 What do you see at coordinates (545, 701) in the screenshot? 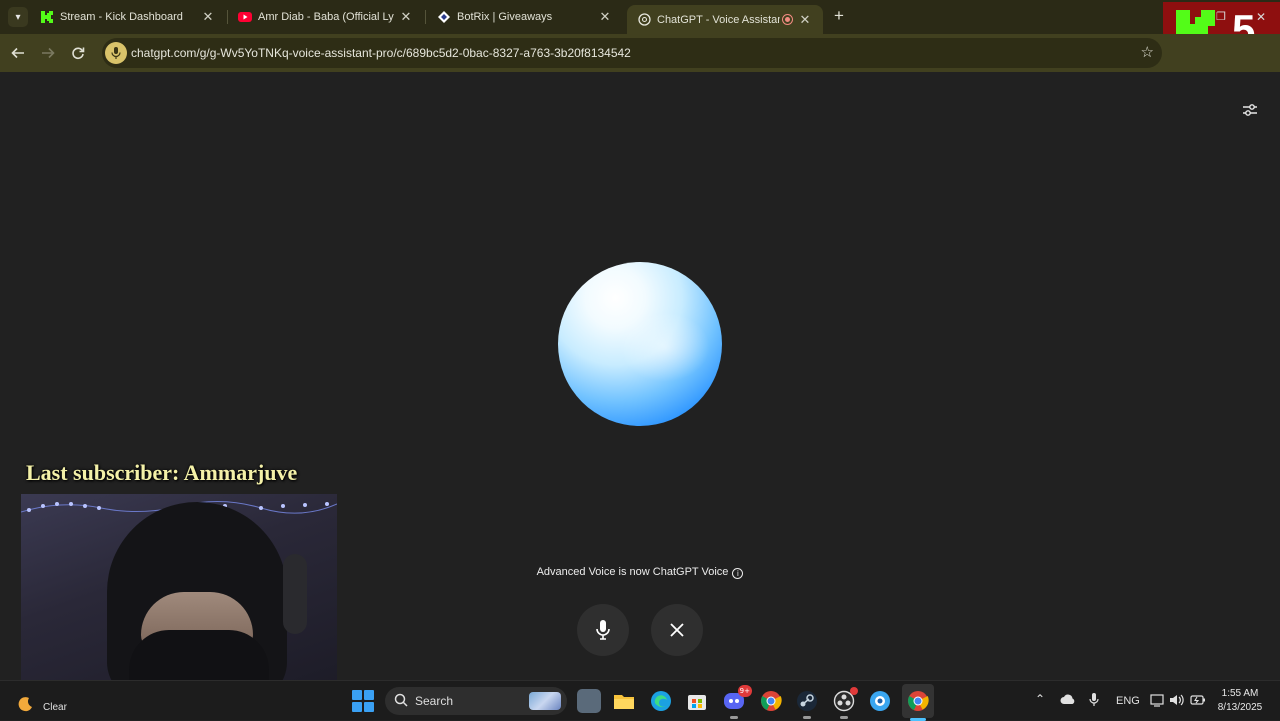
I see `search-highlight-image` at bounding box center [545, 701].